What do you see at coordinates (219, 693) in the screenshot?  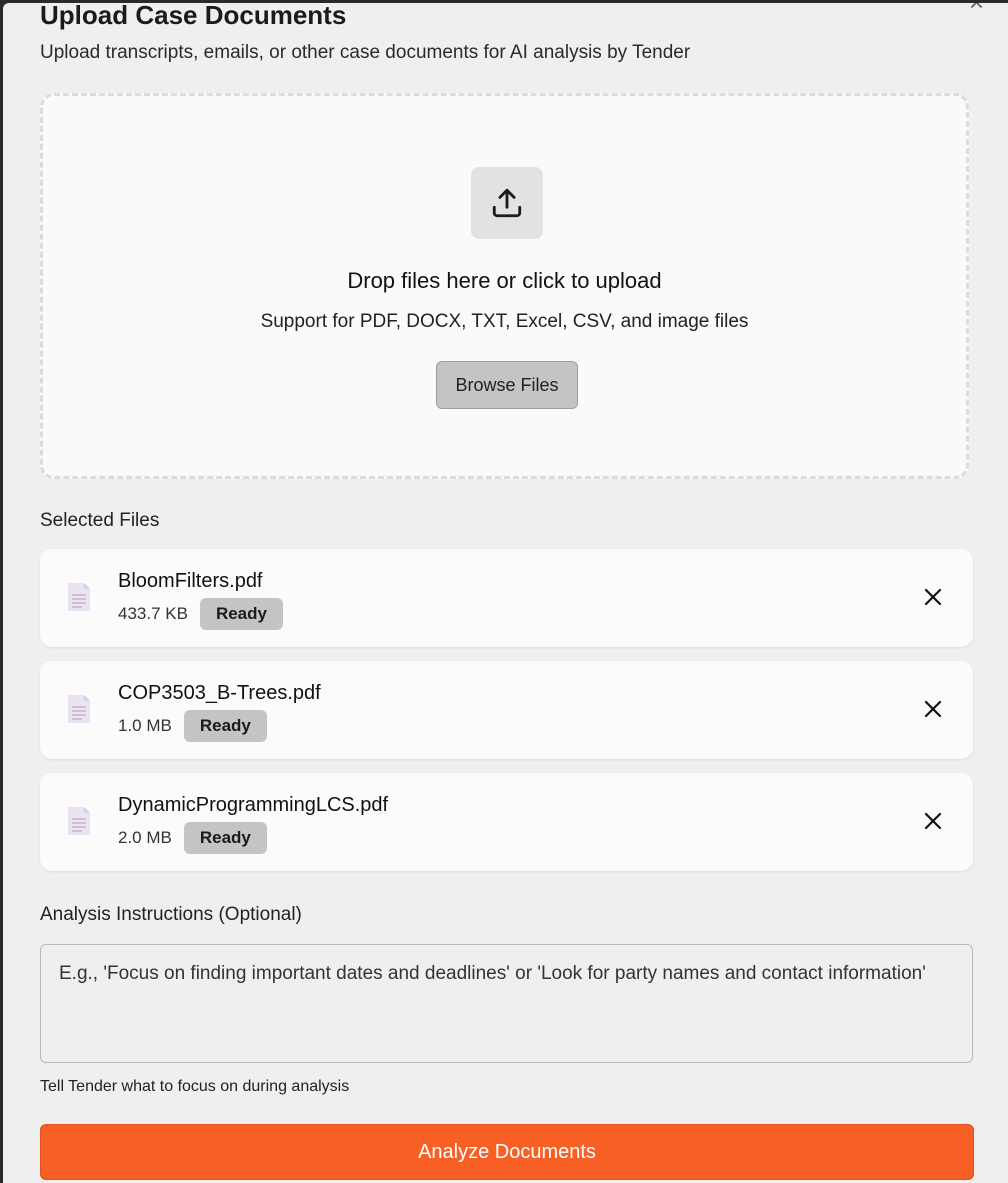 I see `file-name: COP3503_B-Trees.pdf` at bounding box center [219, 693].